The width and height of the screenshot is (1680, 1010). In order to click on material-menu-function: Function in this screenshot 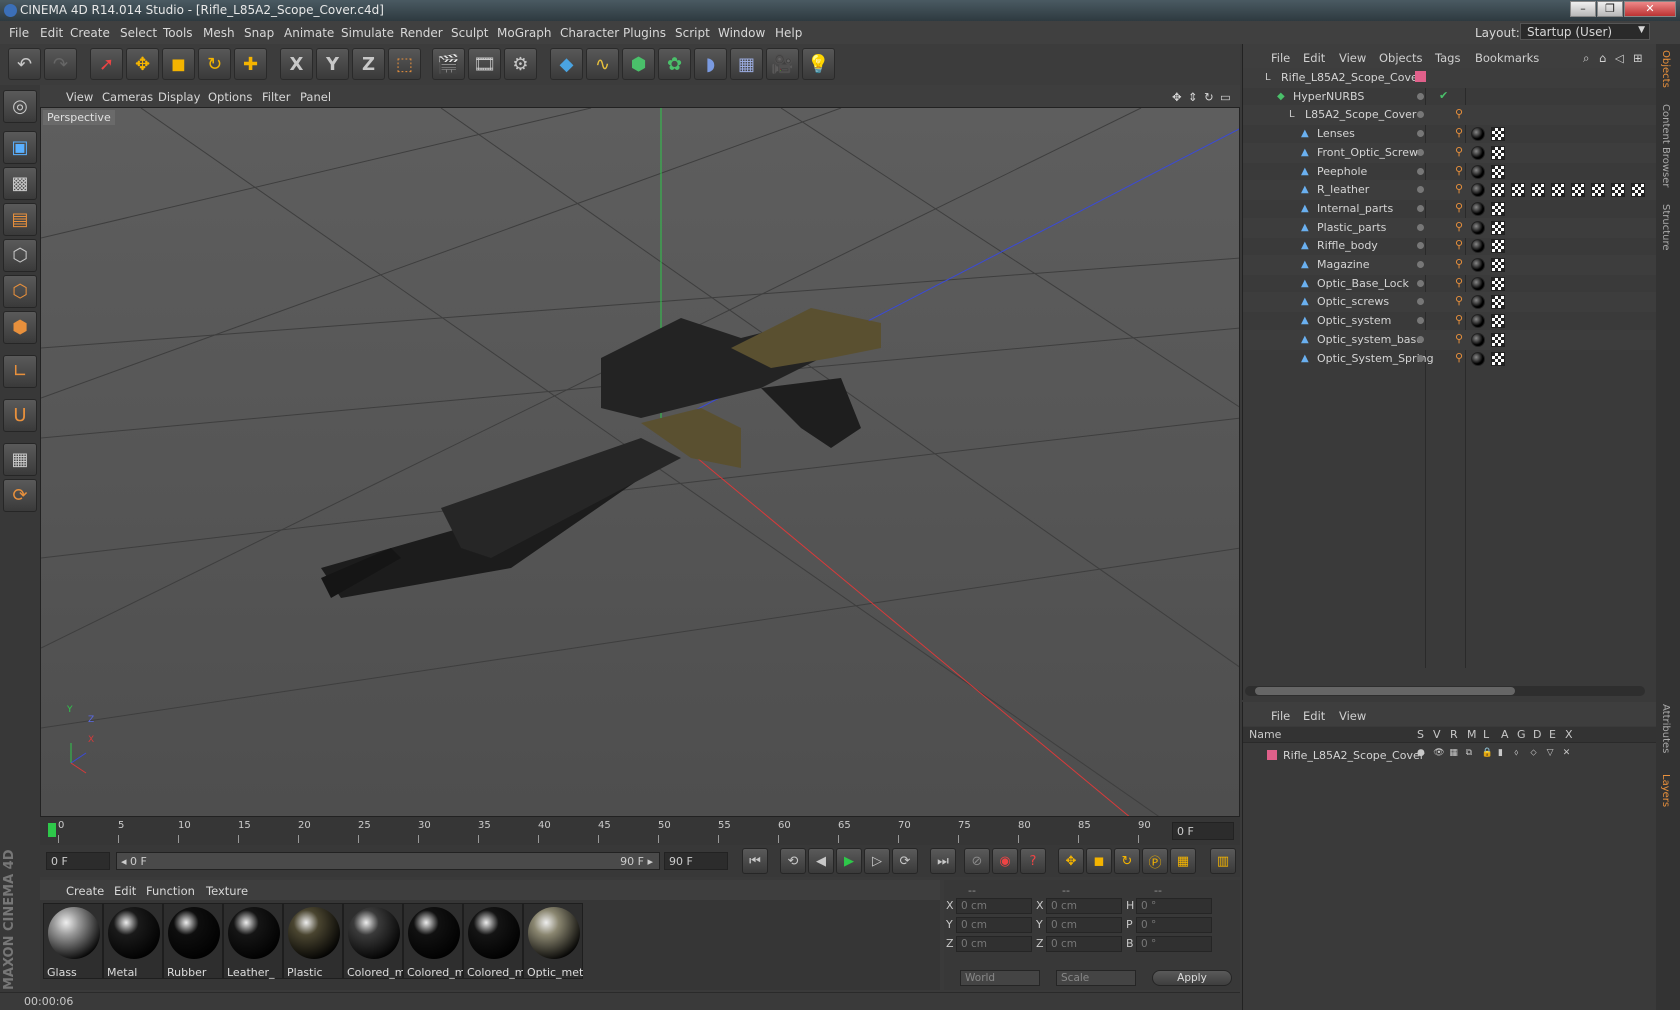, I will do `click(170, 891)`.